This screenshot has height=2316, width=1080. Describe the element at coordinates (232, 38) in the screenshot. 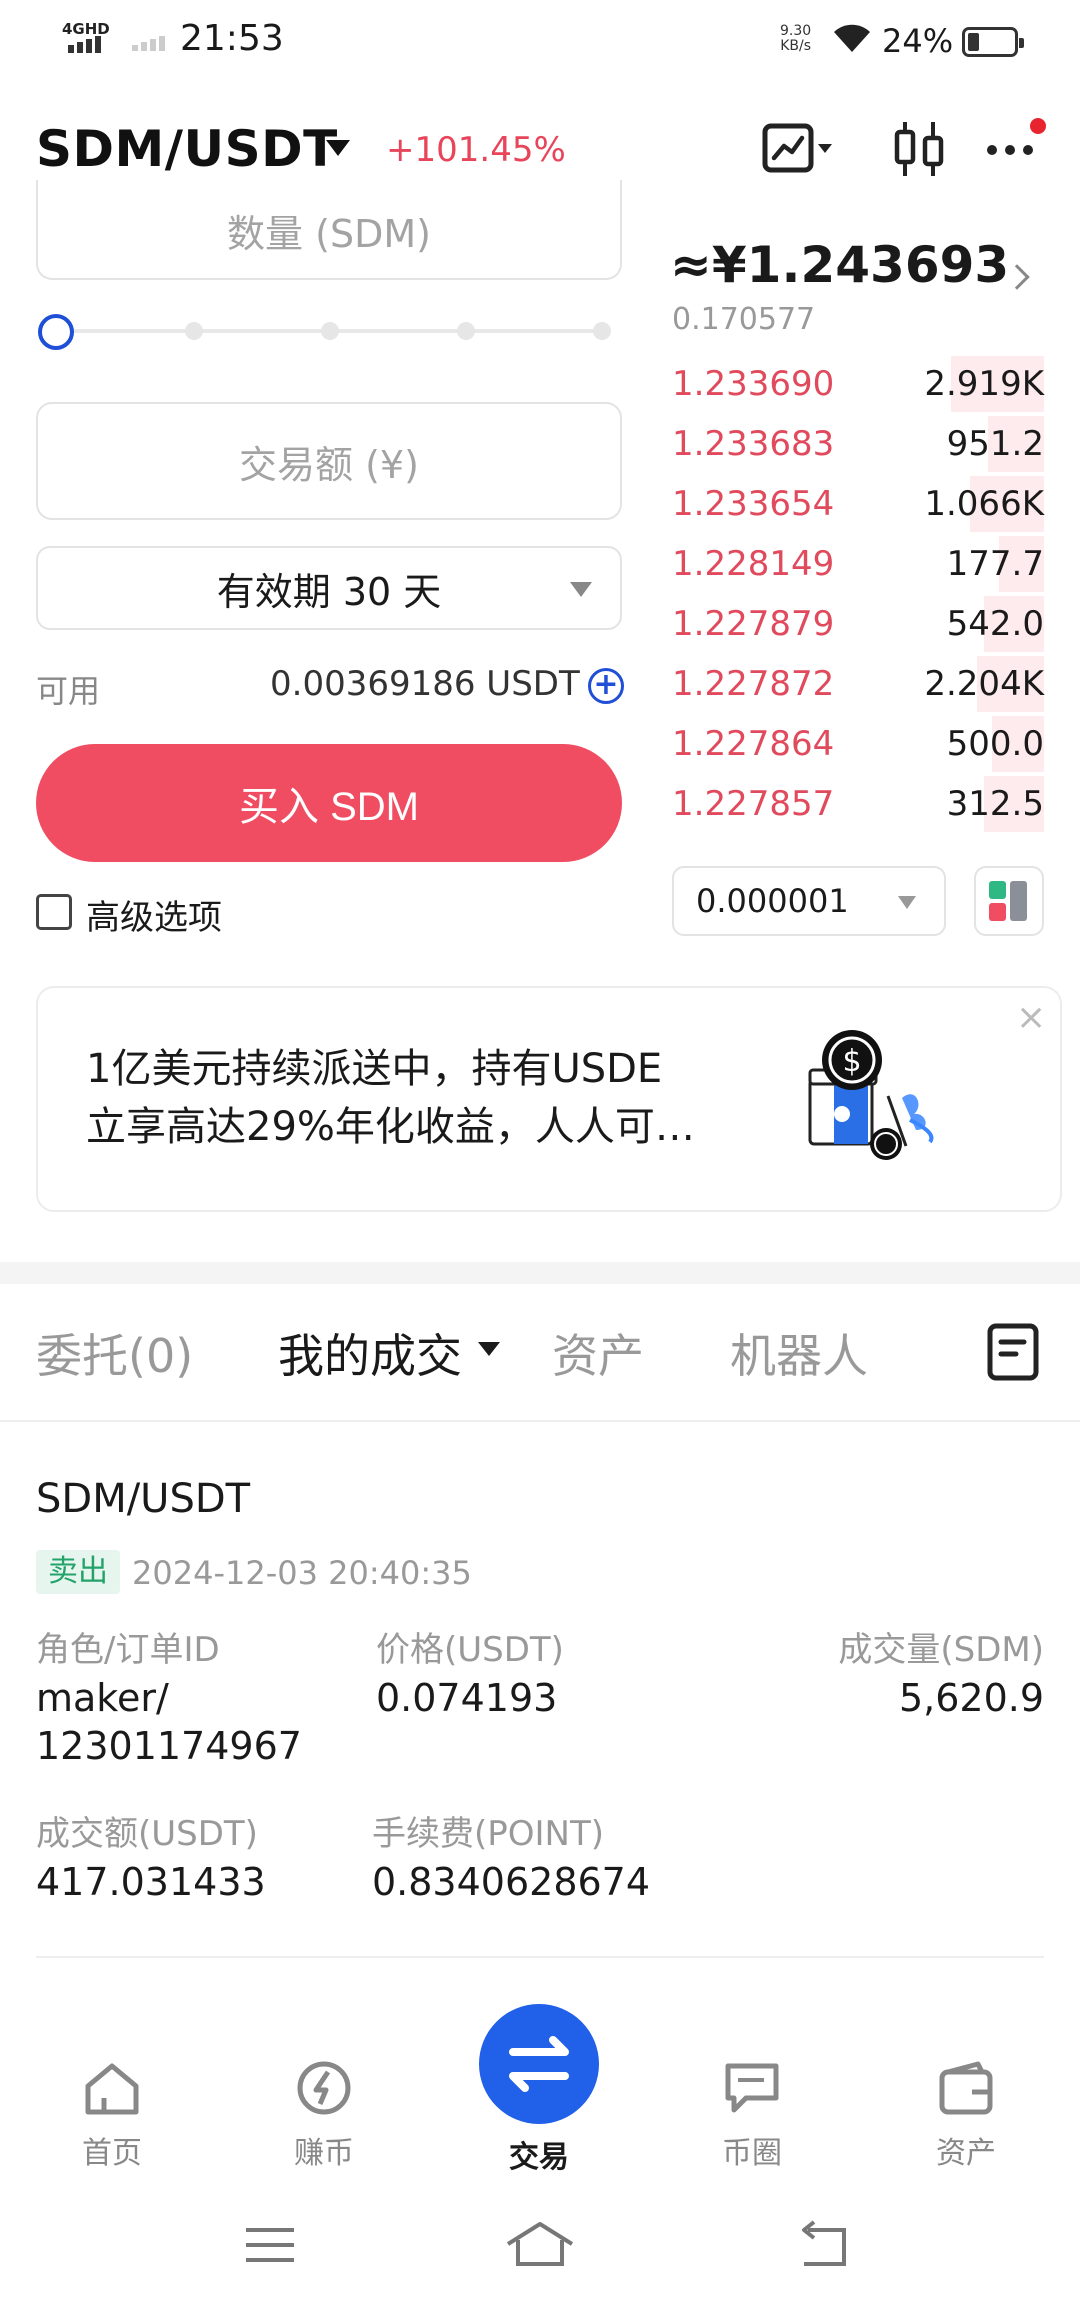

I see `clock: 21:53` at that location.